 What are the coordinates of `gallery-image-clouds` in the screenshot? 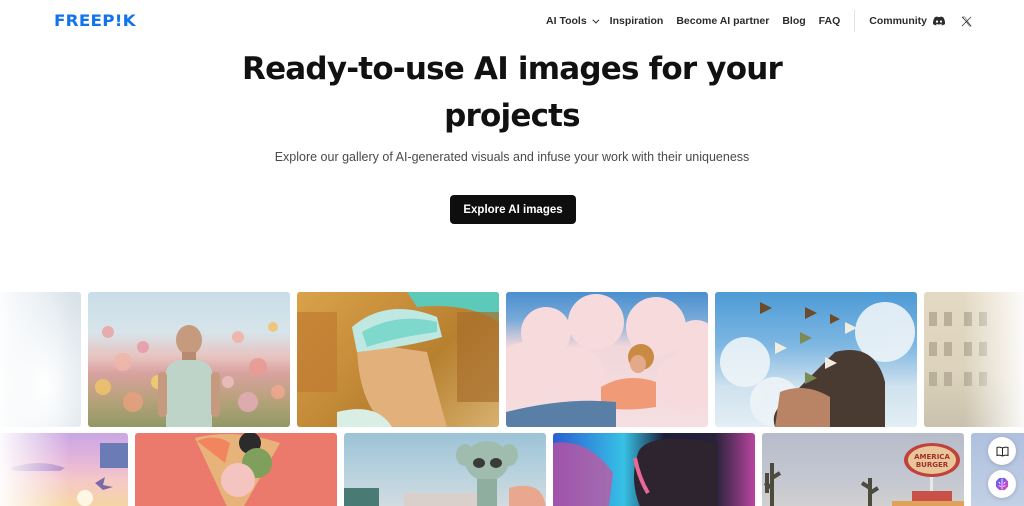 It's located at (40, 359).